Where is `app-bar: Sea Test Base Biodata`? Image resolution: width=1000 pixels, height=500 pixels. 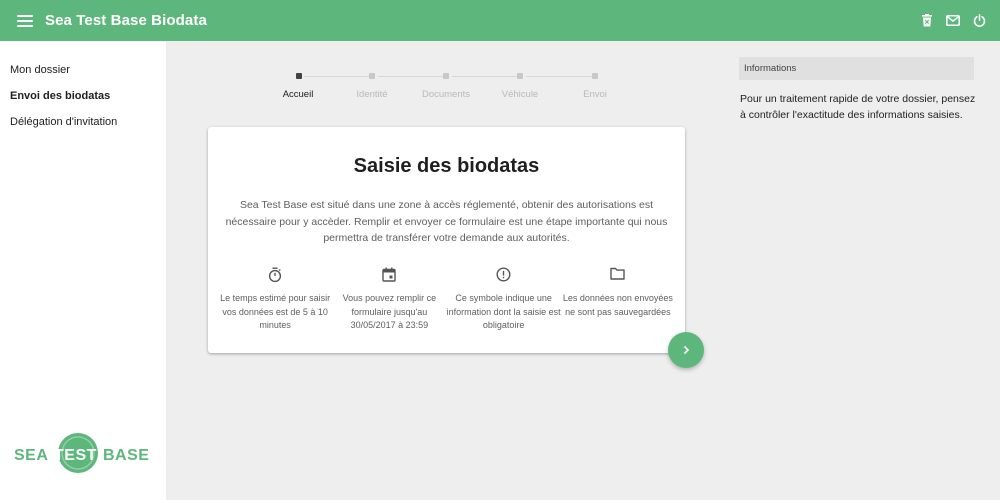 app-bar: Sea Test Base Biodata is located at coordinates (500, 20).